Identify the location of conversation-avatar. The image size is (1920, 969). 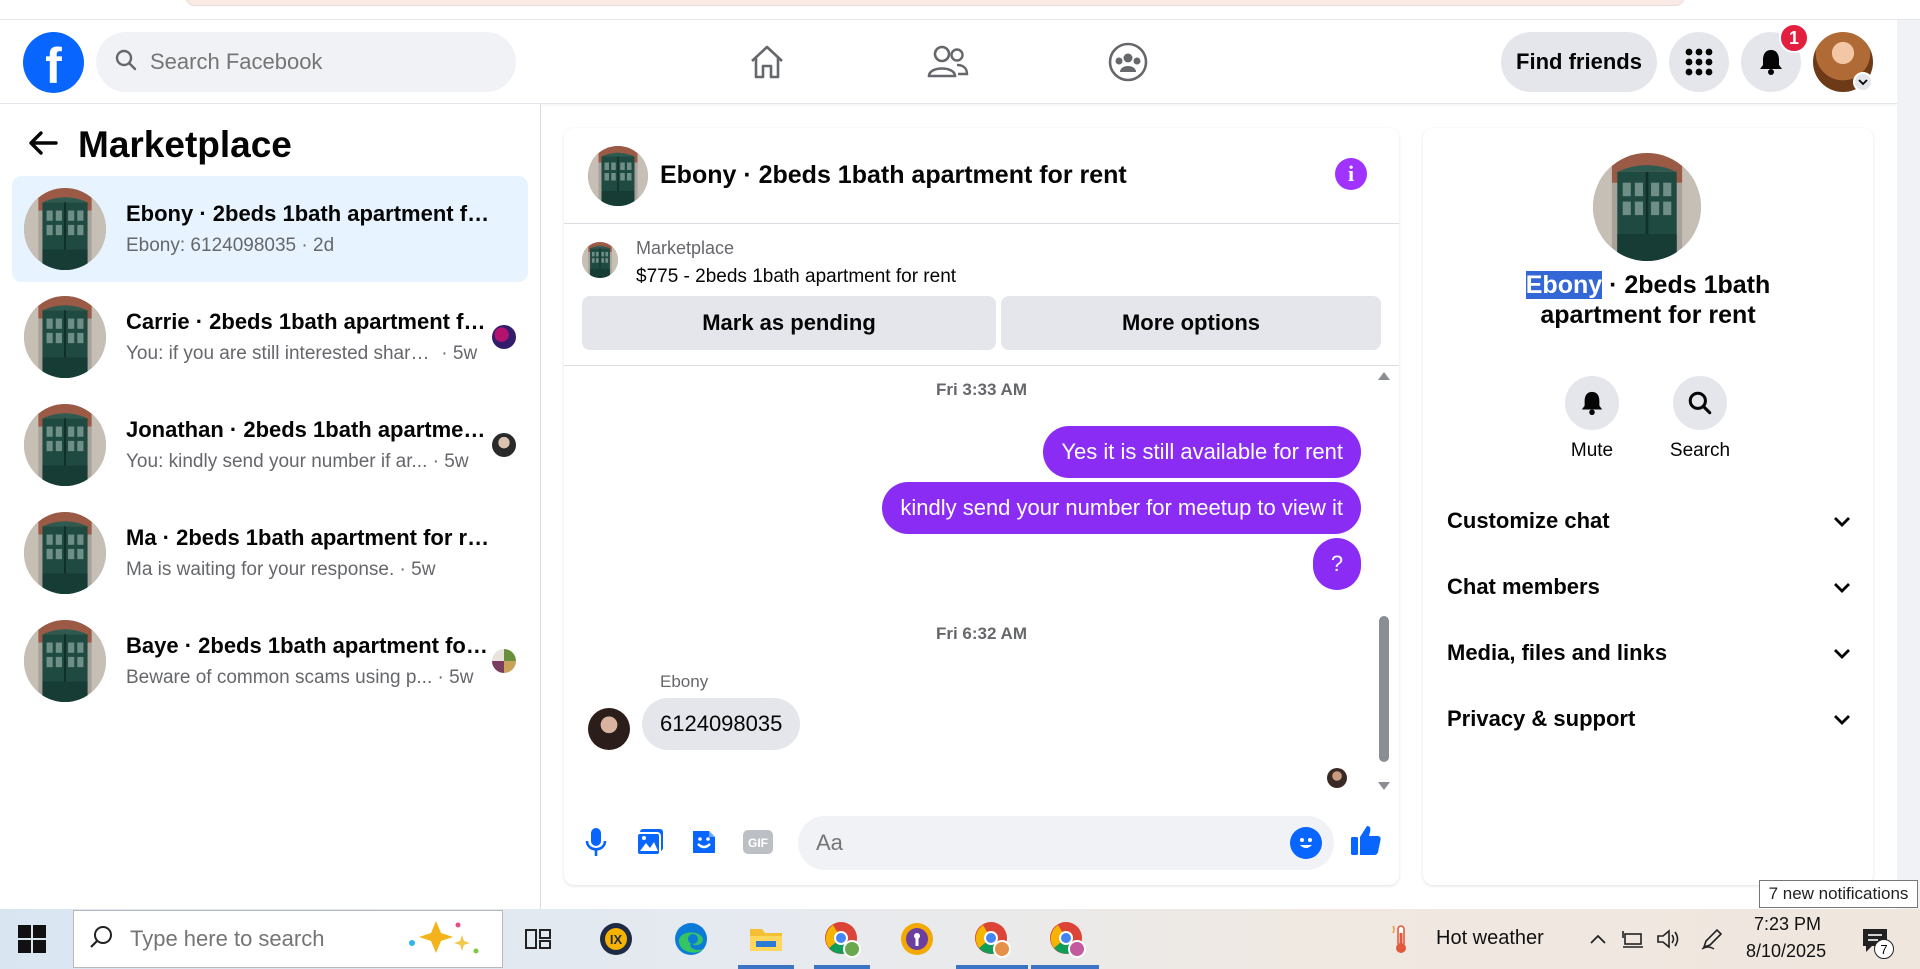
(1647, 207).